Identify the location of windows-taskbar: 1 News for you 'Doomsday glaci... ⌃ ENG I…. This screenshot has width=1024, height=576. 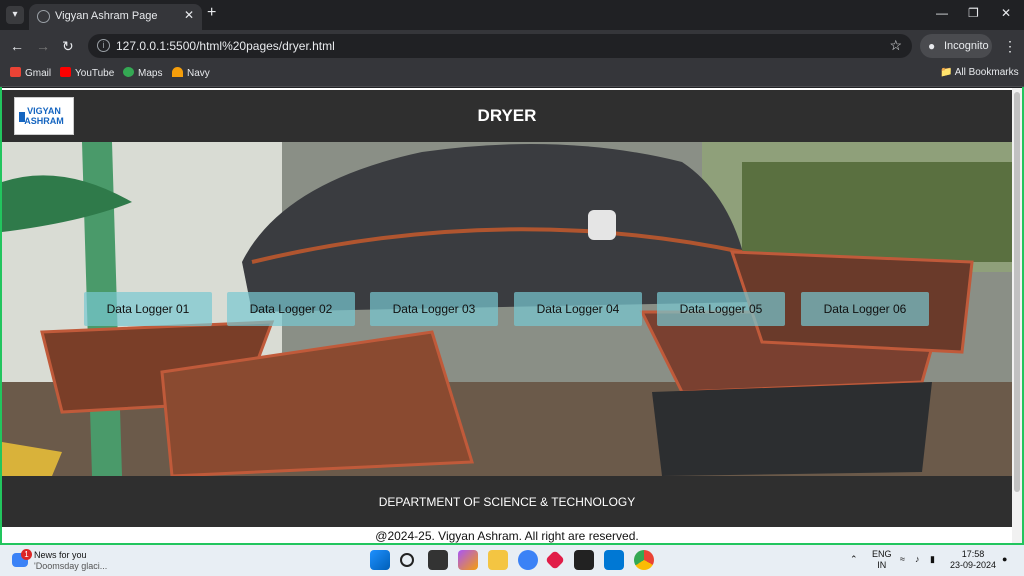
(512, 560).